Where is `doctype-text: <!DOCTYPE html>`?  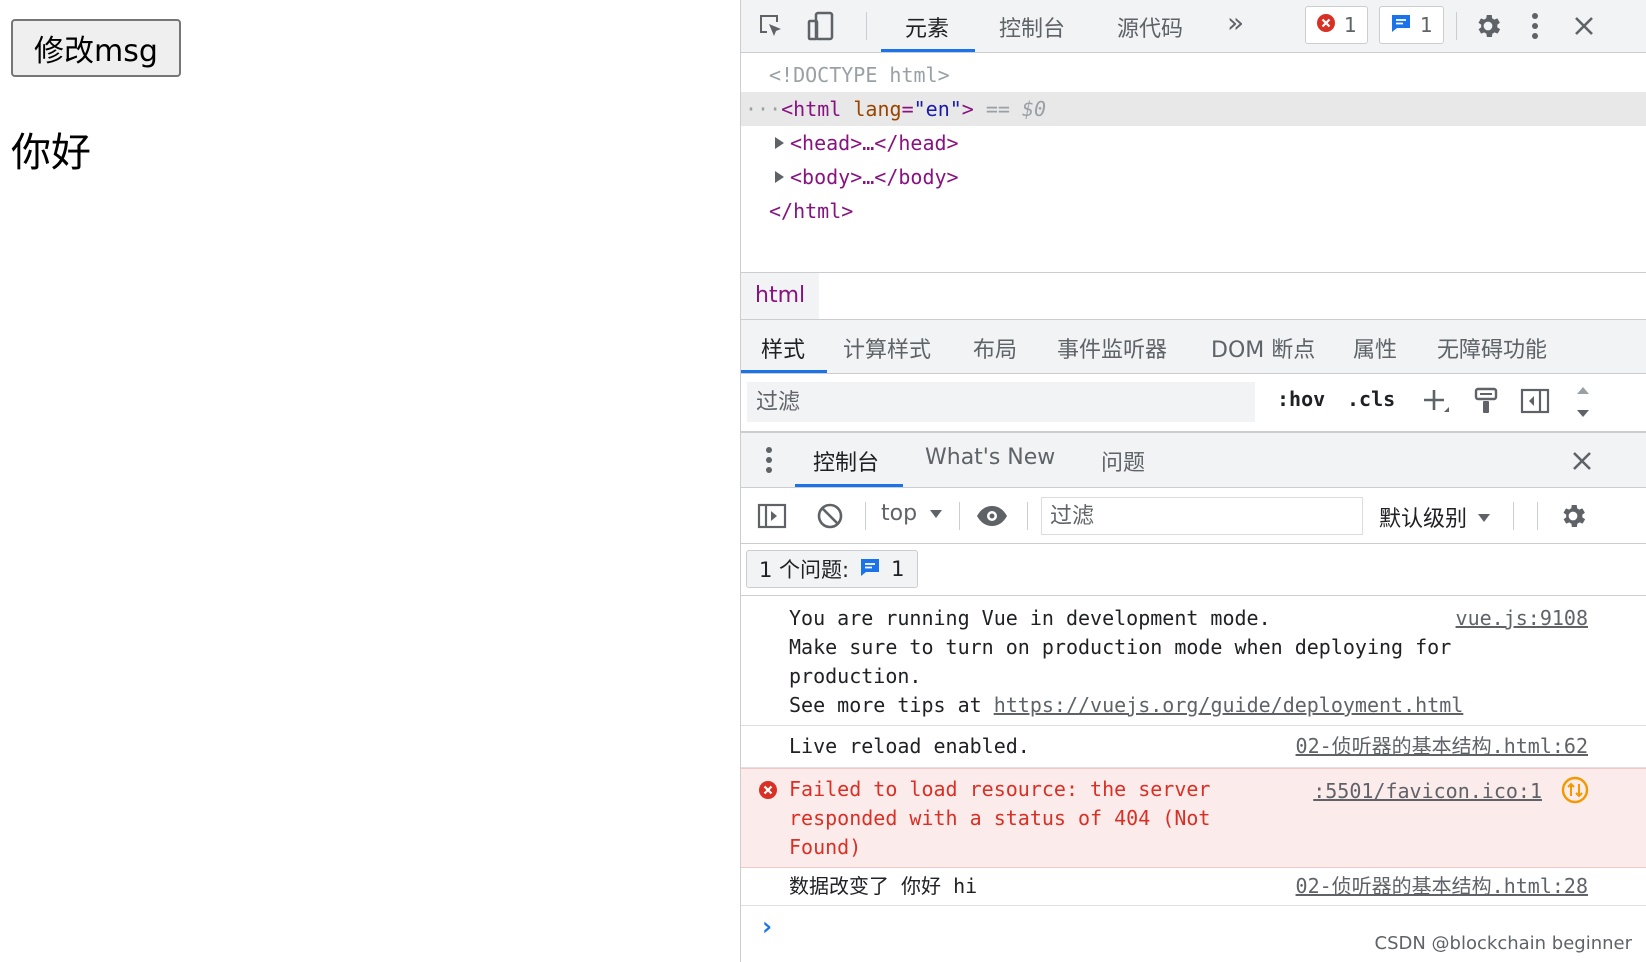 doctype-text: <!DOCTYPE html> is located at coordinates (859, 75).